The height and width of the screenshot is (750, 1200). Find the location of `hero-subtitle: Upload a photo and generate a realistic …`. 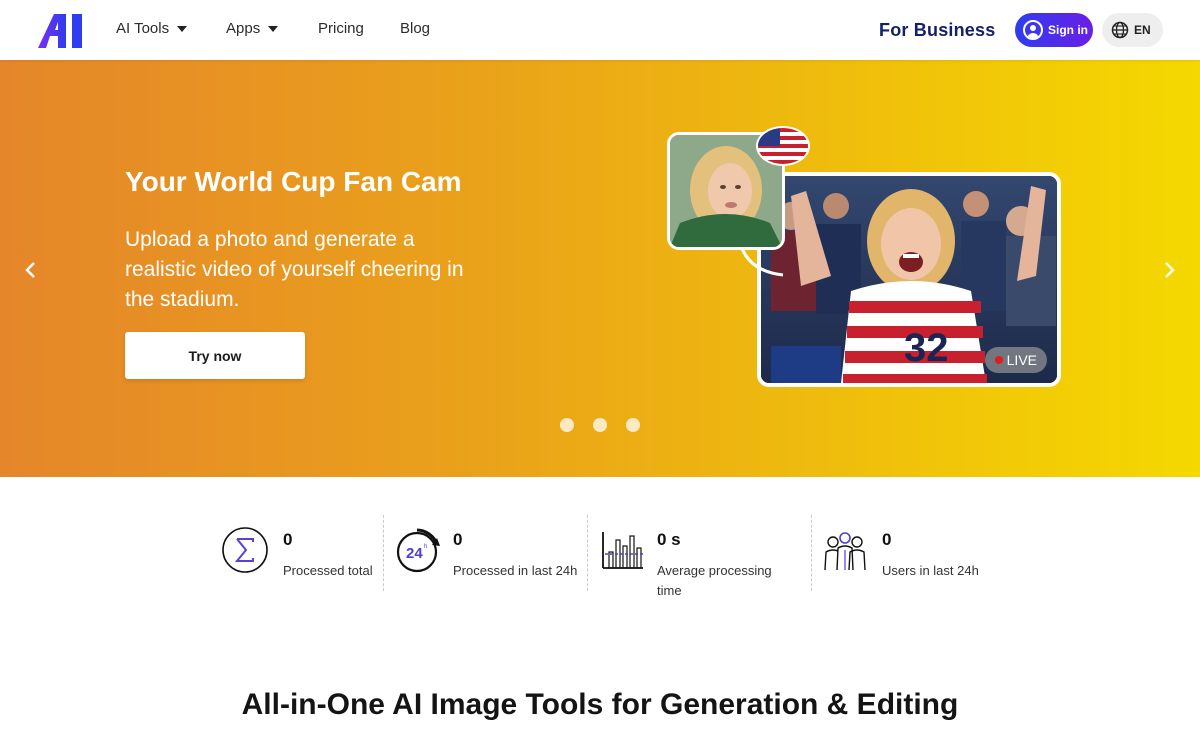

hero-subtitle: Upload a photo and generate a realistic … is located at coordinates (294, 269).